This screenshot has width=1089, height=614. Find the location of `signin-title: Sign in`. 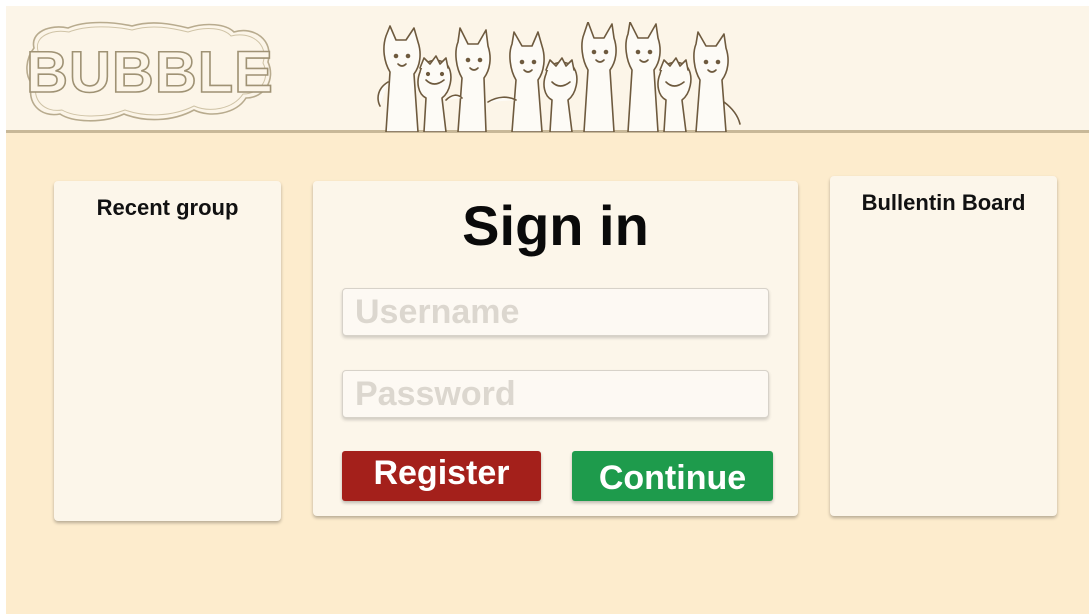

signin-title: Sign in is located at coordinates (555, 225).